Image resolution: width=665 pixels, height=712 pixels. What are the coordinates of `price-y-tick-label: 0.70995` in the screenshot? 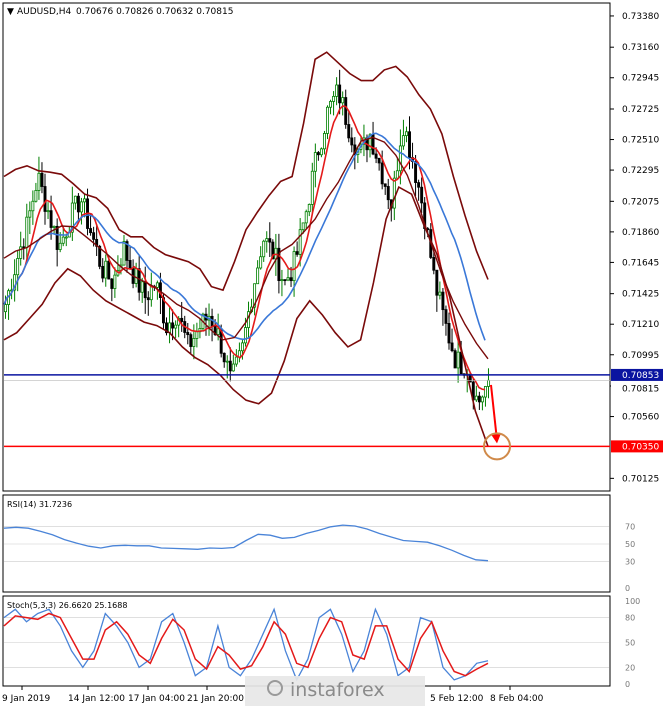 It's located at (640, 356).